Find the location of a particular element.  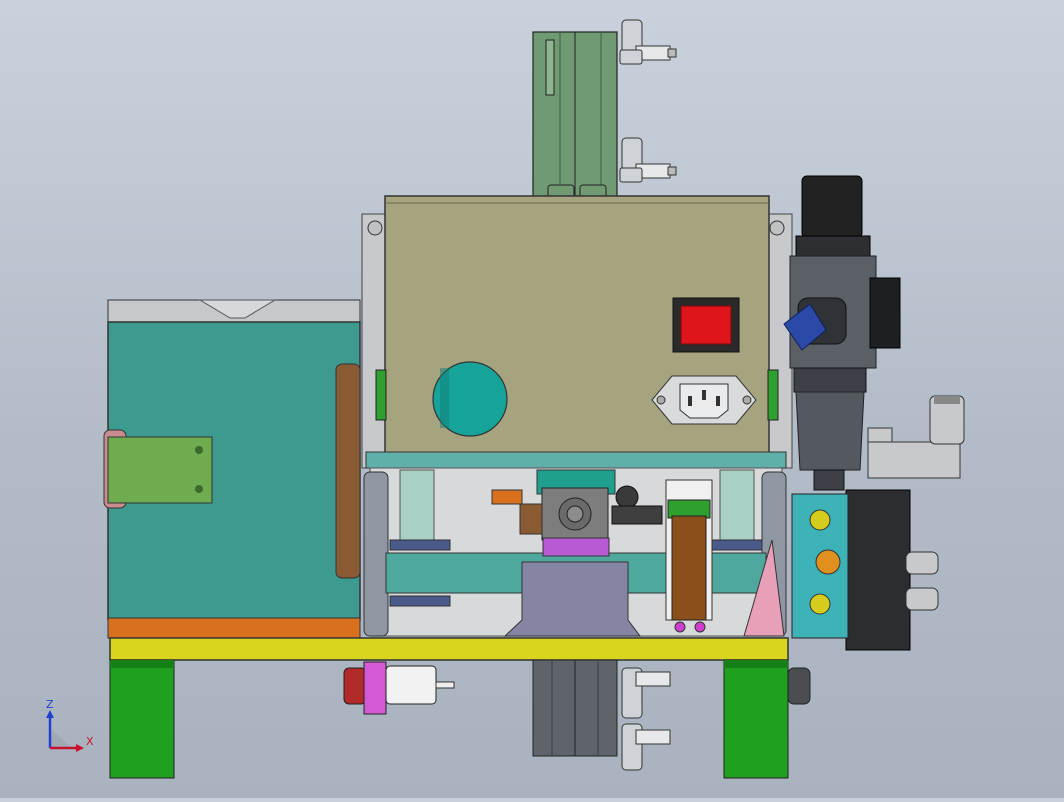

z-axis-label: Z is located at coordinates (50, 704).